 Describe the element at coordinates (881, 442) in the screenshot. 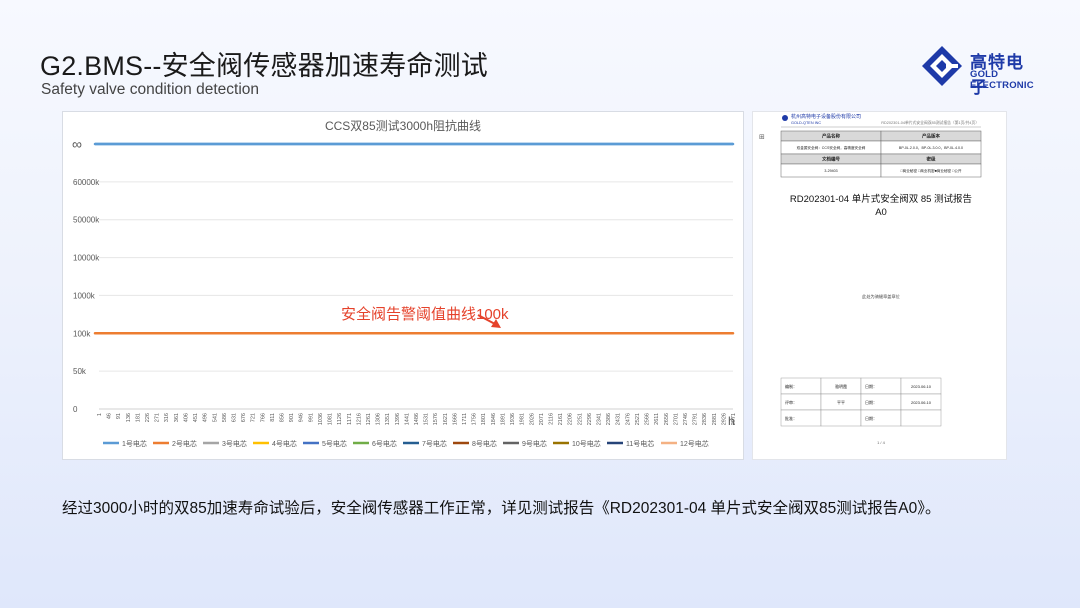

I see `report-page-number: 1 / 4` at that location.